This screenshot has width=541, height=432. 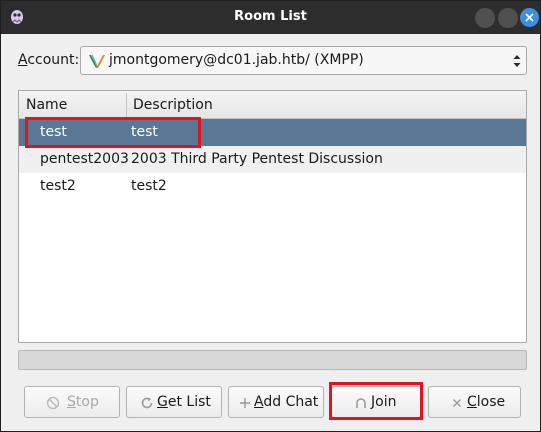 What do you see at coordinates (113, 132) in the screenshot?
I see `highlight-box-selected-room` at bounding box center [113, 132].